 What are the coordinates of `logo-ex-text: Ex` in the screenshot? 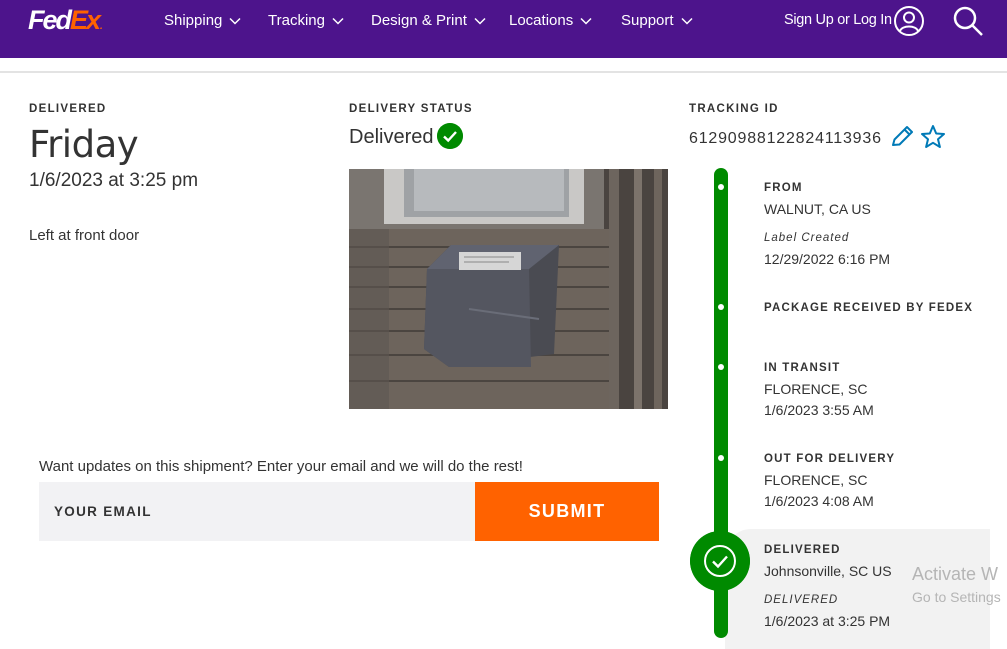 It's located at (85, 20).